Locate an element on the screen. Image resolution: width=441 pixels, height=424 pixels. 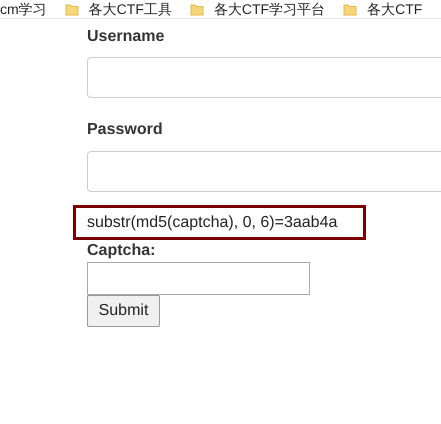
submit-button: Submit is located at coordinates (123, 311).